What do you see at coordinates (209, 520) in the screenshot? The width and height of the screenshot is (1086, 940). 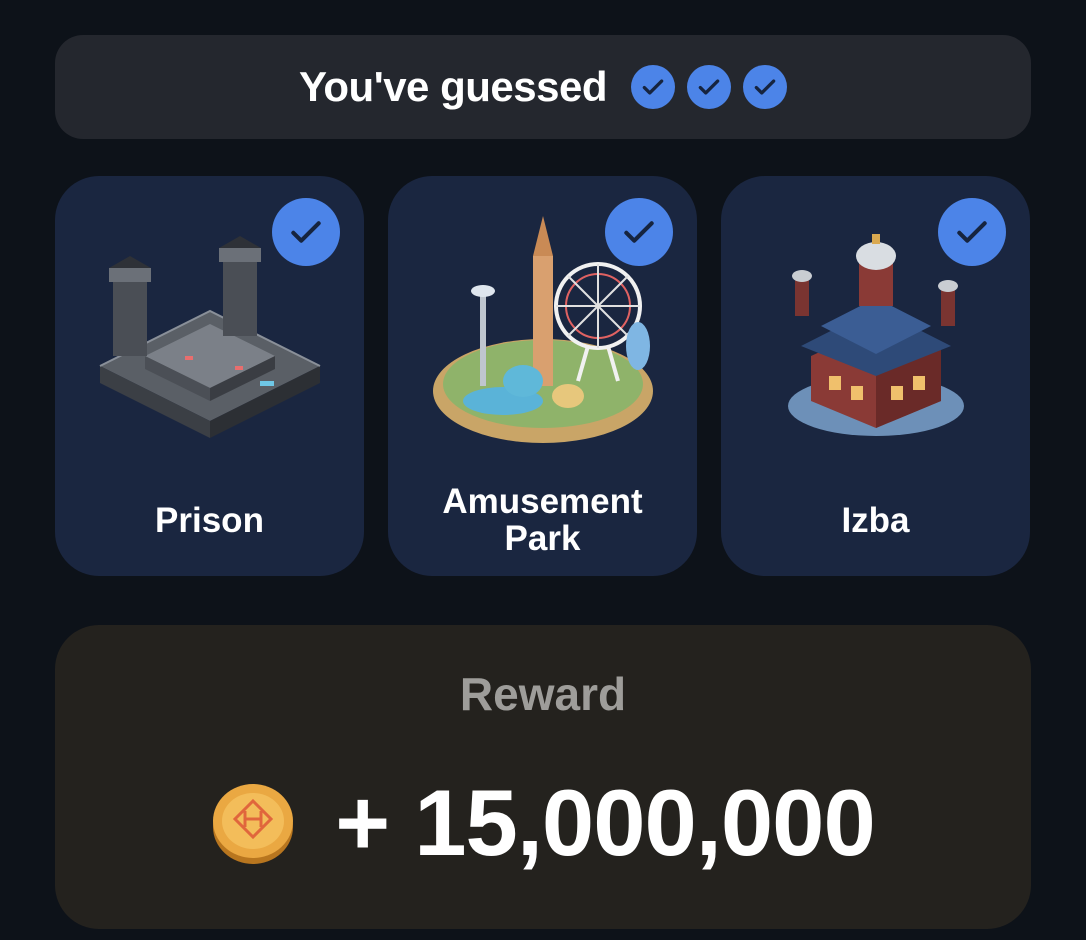 I see `card-label: Prison` at bounding box center [209, 520].